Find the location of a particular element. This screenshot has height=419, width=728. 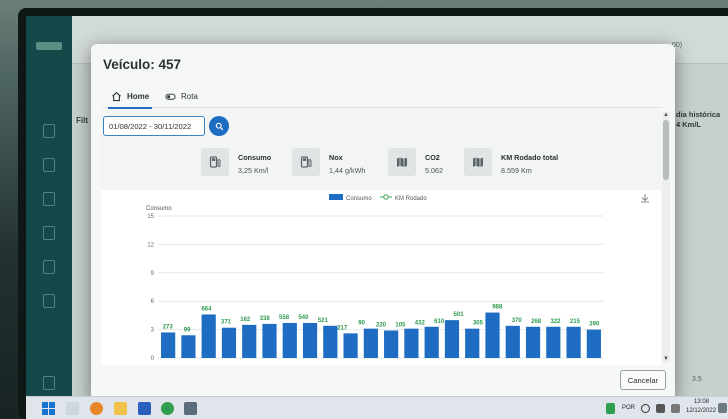

toggle-icon is located at coordinates (170, 96).